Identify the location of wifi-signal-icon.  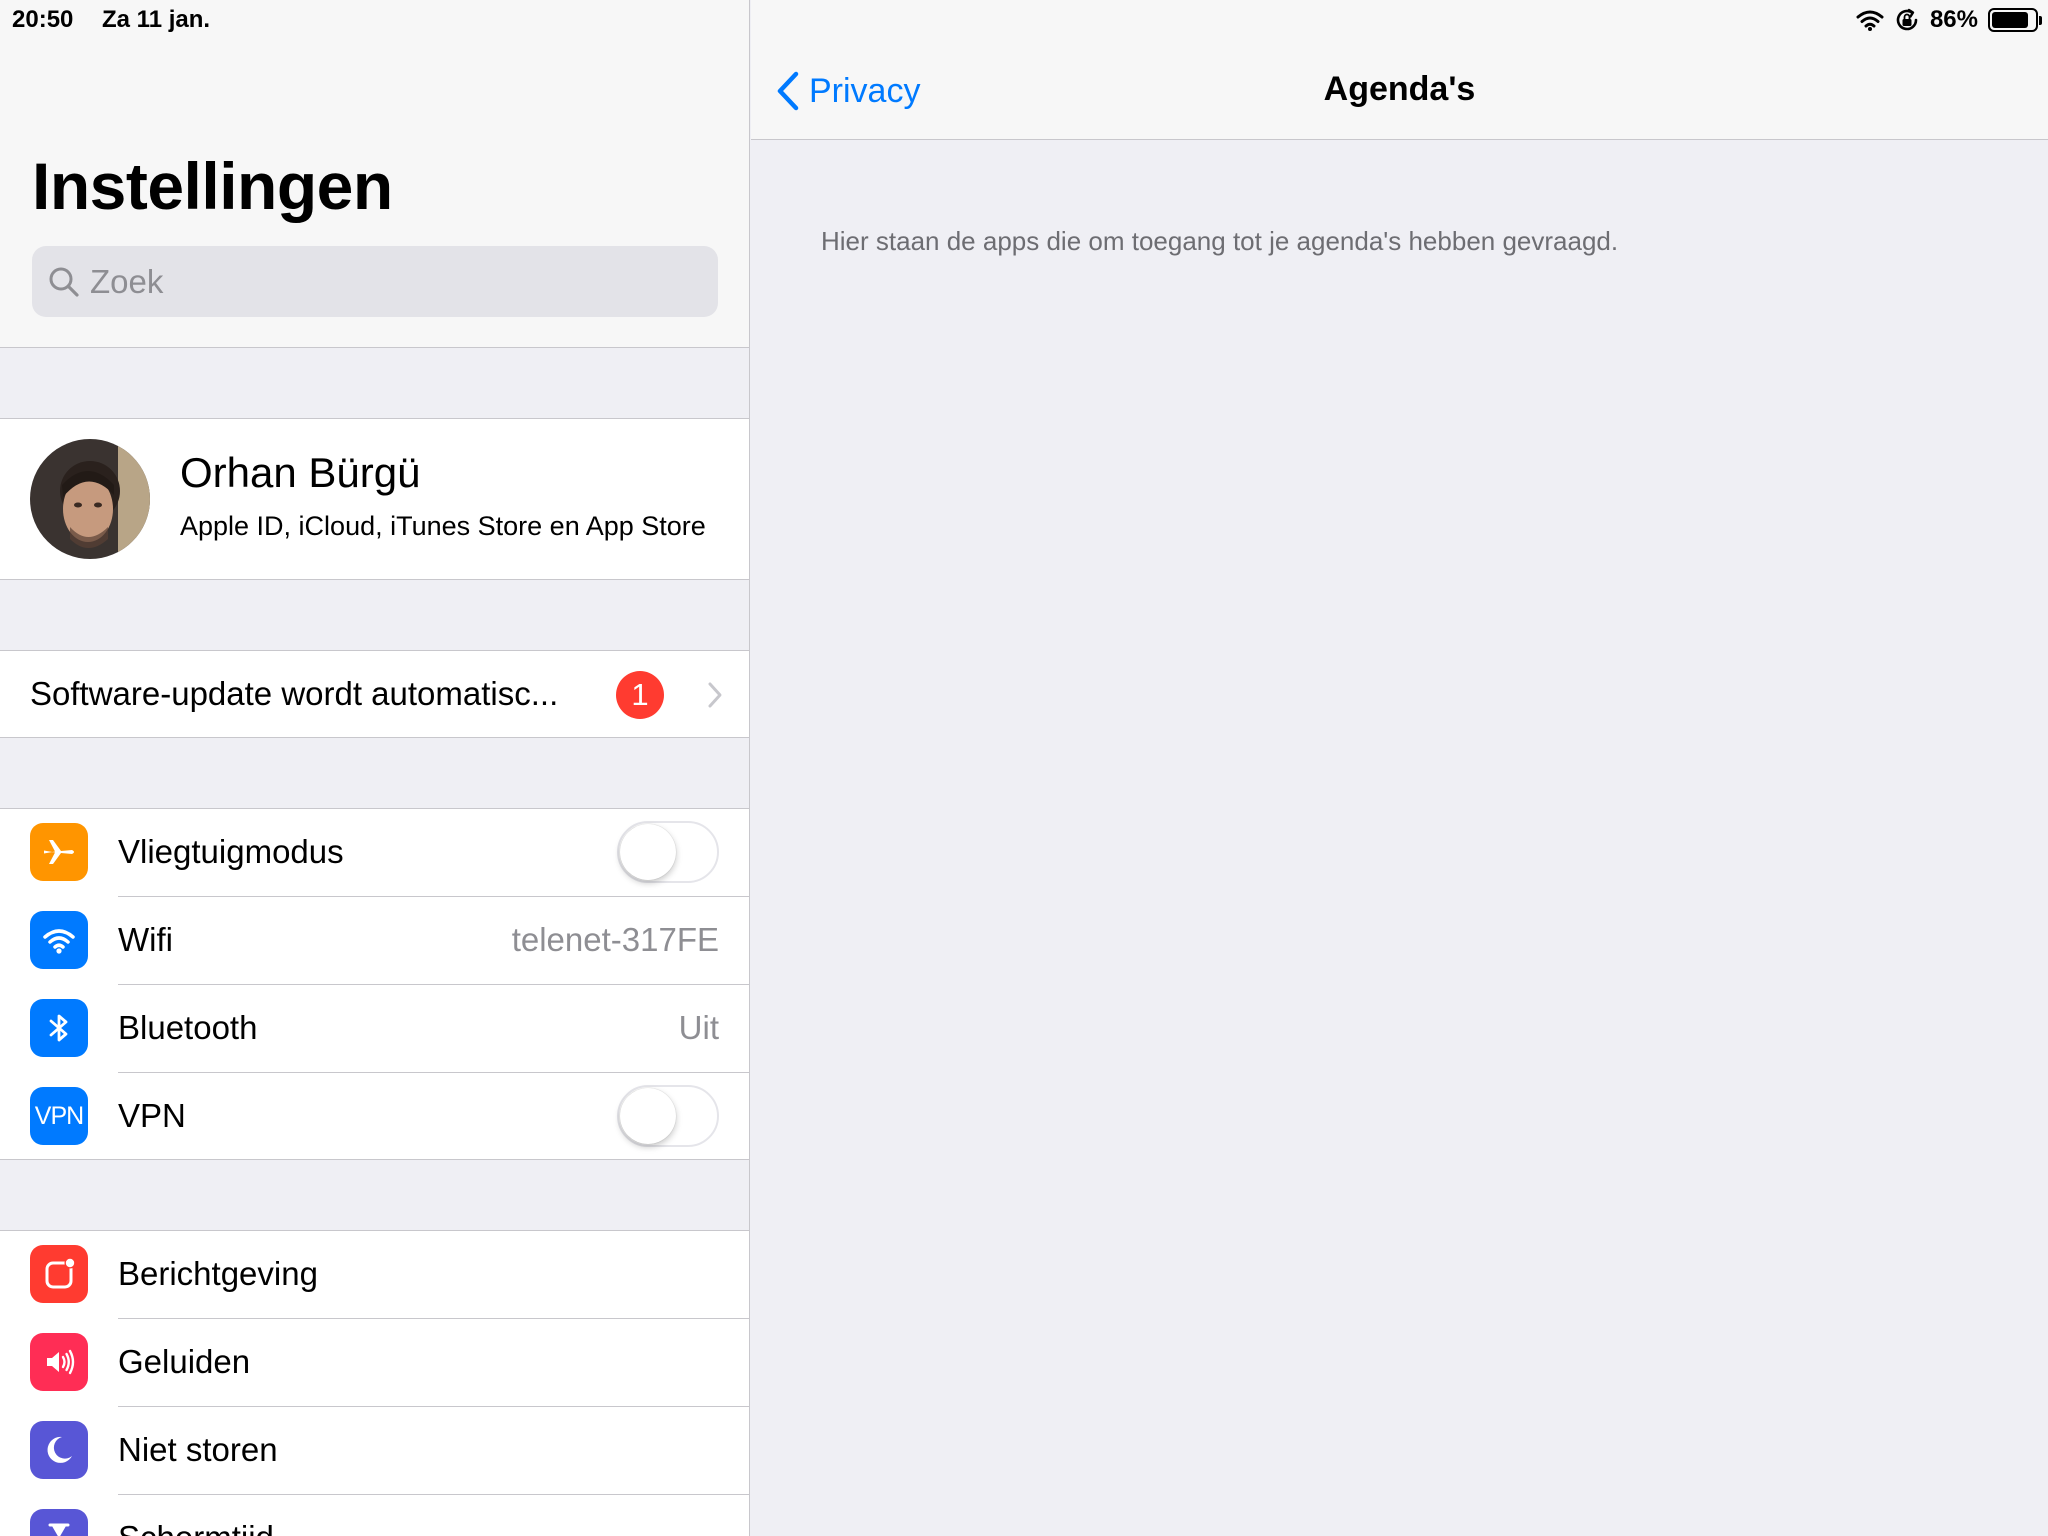
(1870, 20).